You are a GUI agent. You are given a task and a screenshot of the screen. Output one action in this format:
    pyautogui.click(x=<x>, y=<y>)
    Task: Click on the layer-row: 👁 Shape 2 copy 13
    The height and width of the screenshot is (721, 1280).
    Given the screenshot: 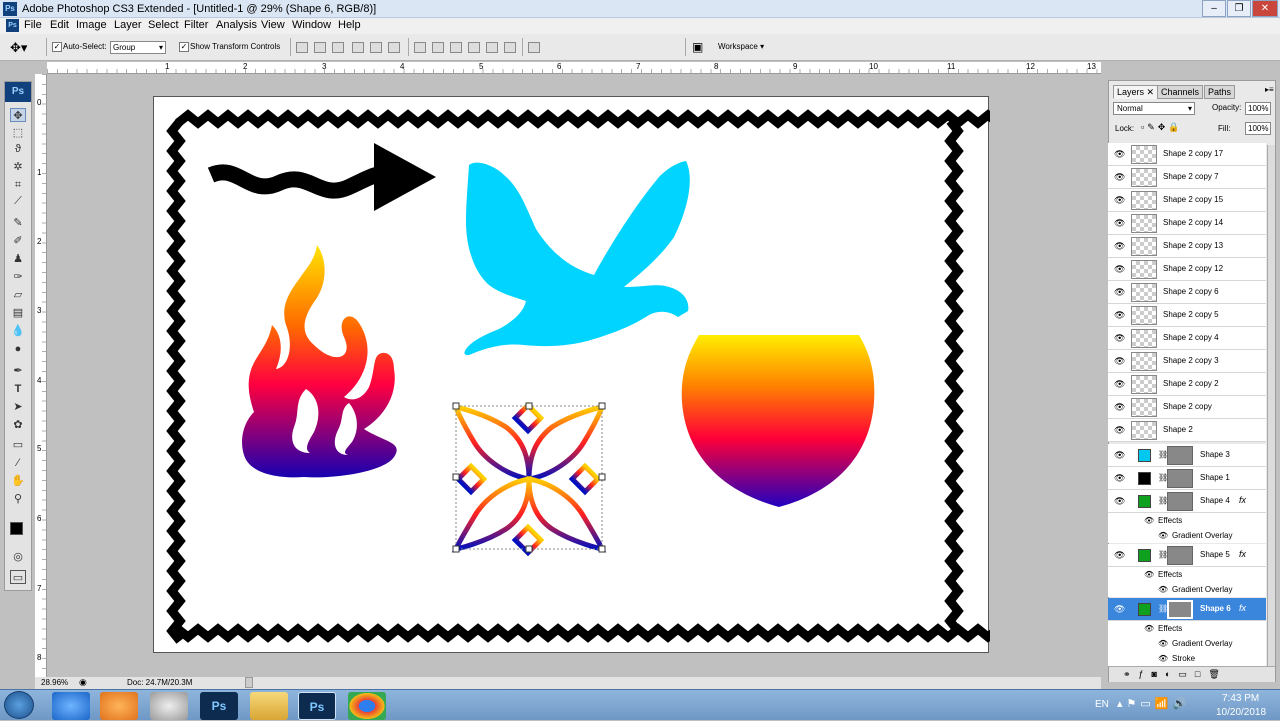 What is the action you would take?
    pyautogui.click(x=1187, y=246)
    